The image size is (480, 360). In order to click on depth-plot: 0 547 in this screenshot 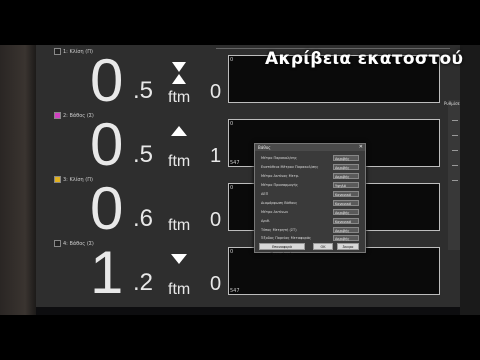, I will do `click(334, 271)`.